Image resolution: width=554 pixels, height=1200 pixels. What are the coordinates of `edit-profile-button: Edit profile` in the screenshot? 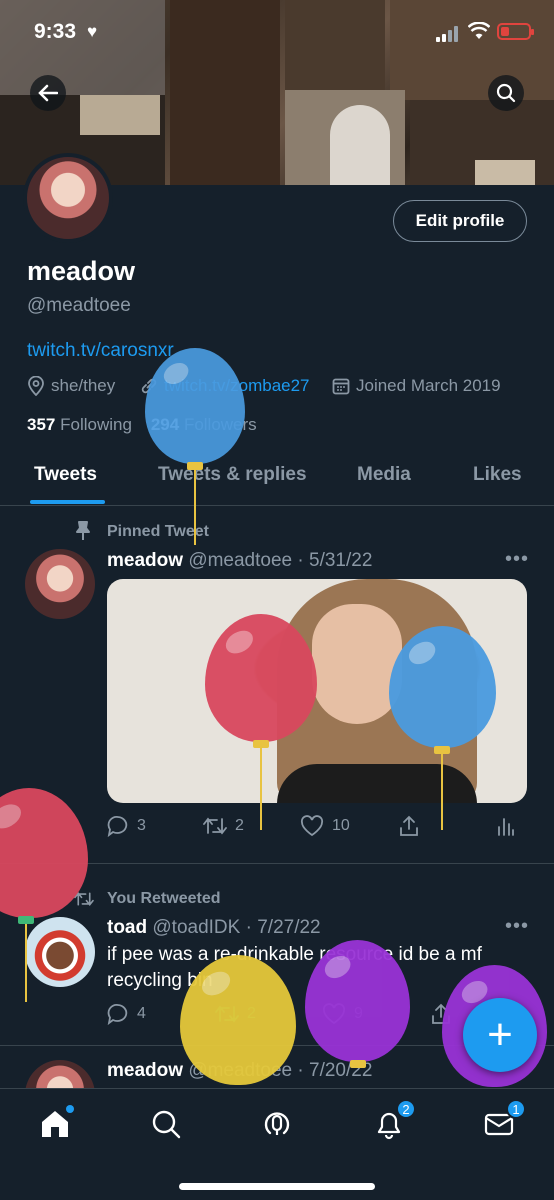 It's located at (460, 221).